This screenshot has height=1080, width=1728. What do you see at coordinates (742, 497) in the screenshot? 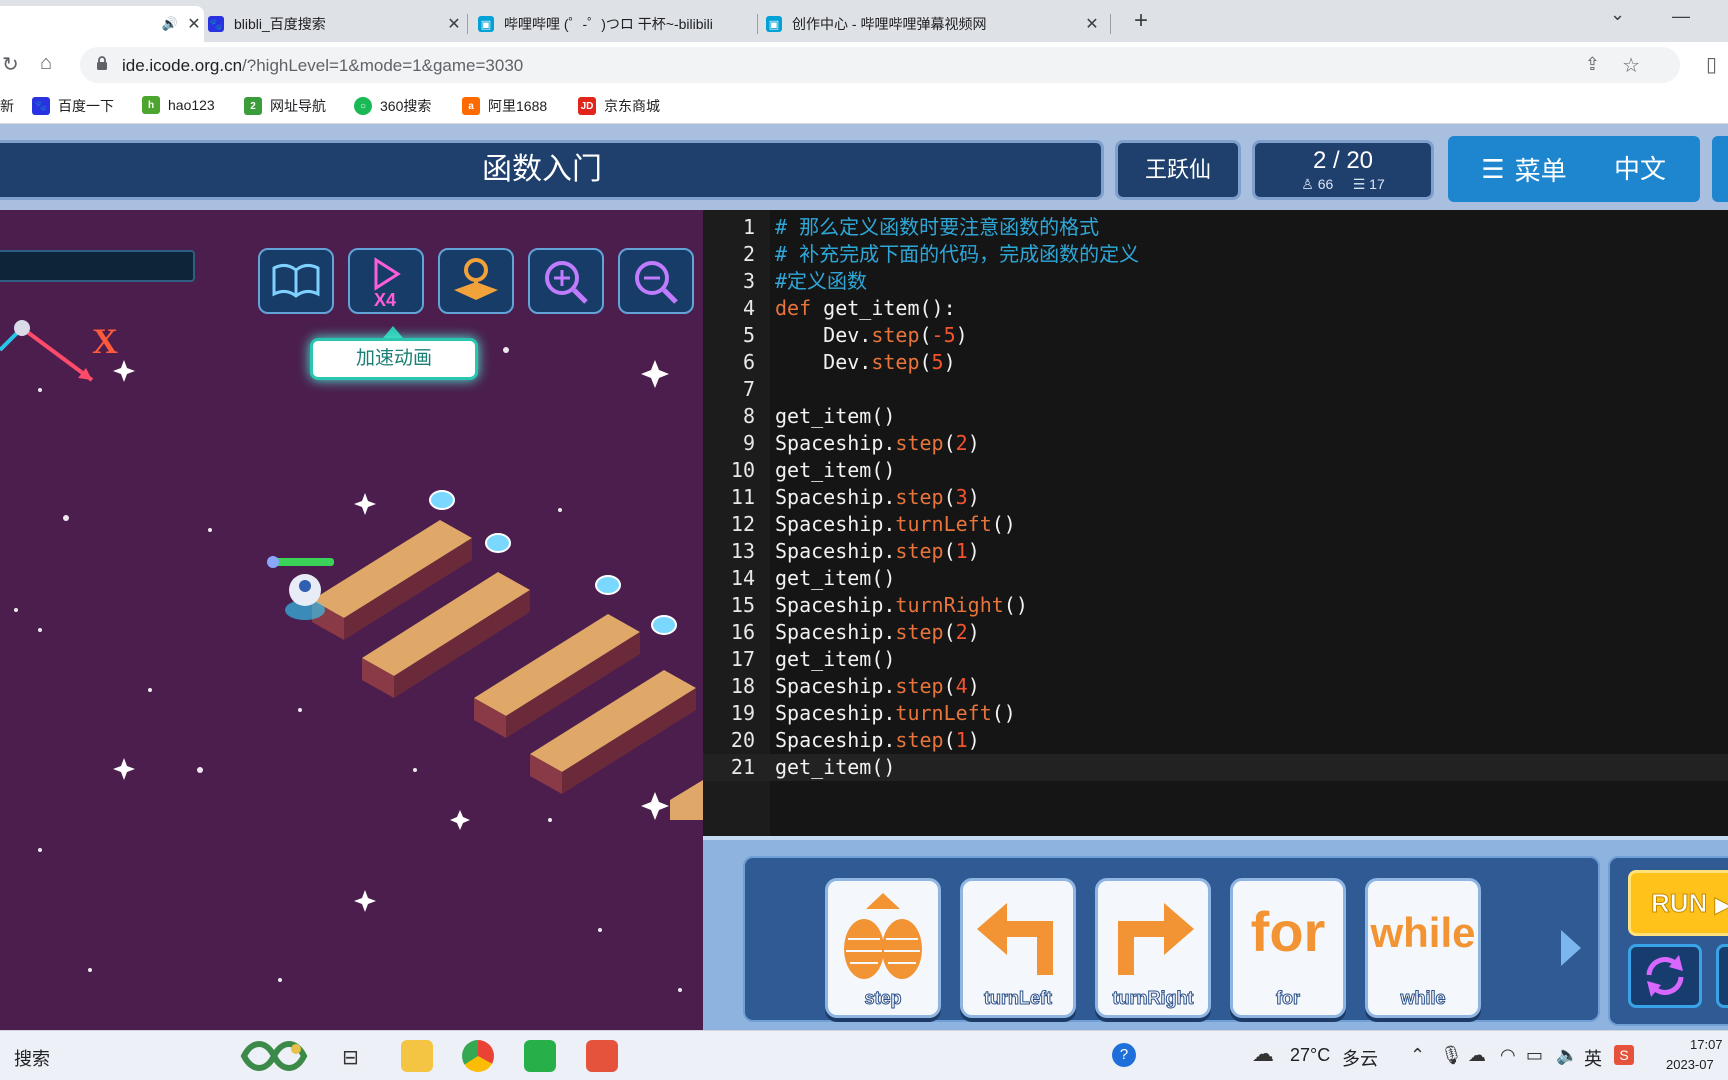
I see `line-number: 11` at bounding box center [742, 497].